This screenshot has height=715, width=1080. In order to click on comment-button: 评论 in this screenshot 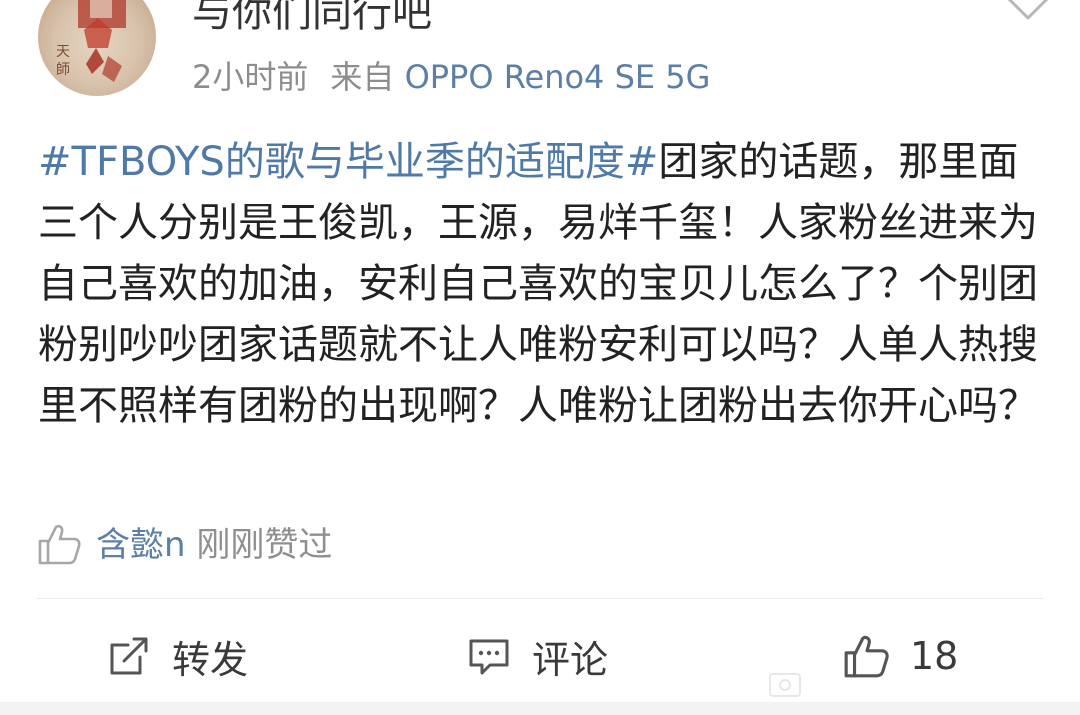, I will do `click(537, 656)`.